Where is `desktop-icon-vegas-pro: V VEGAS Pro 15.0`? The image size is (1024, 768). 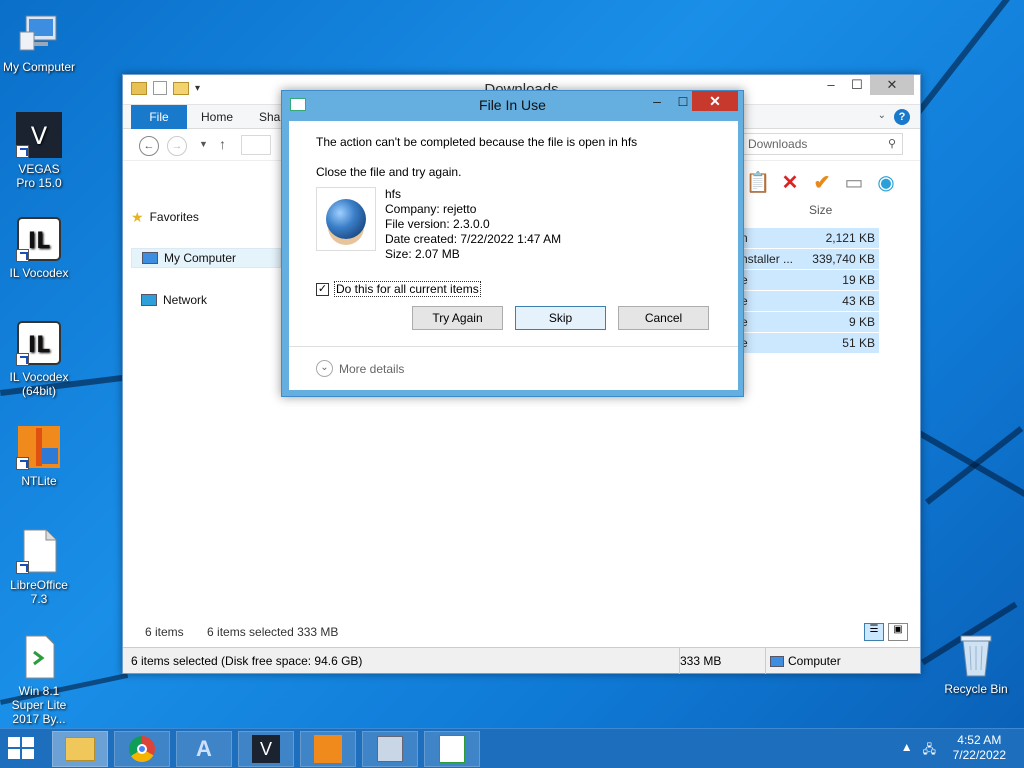 desktop-icon-vegas-pro: V VEGAS Pro 15.0 is located at coordinates (39, 151).